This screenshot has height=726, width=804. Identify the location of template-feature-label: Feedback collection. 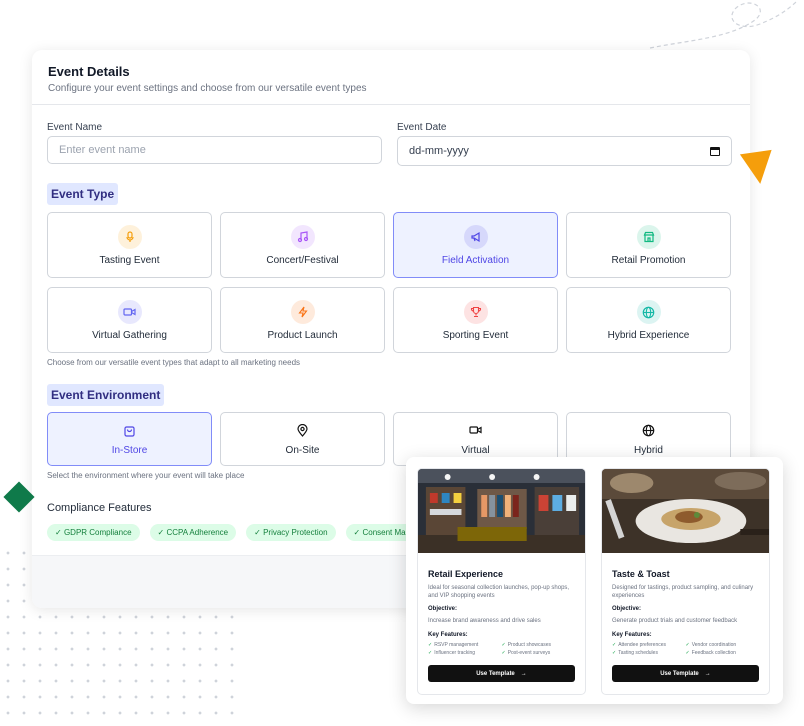
(713, 653).